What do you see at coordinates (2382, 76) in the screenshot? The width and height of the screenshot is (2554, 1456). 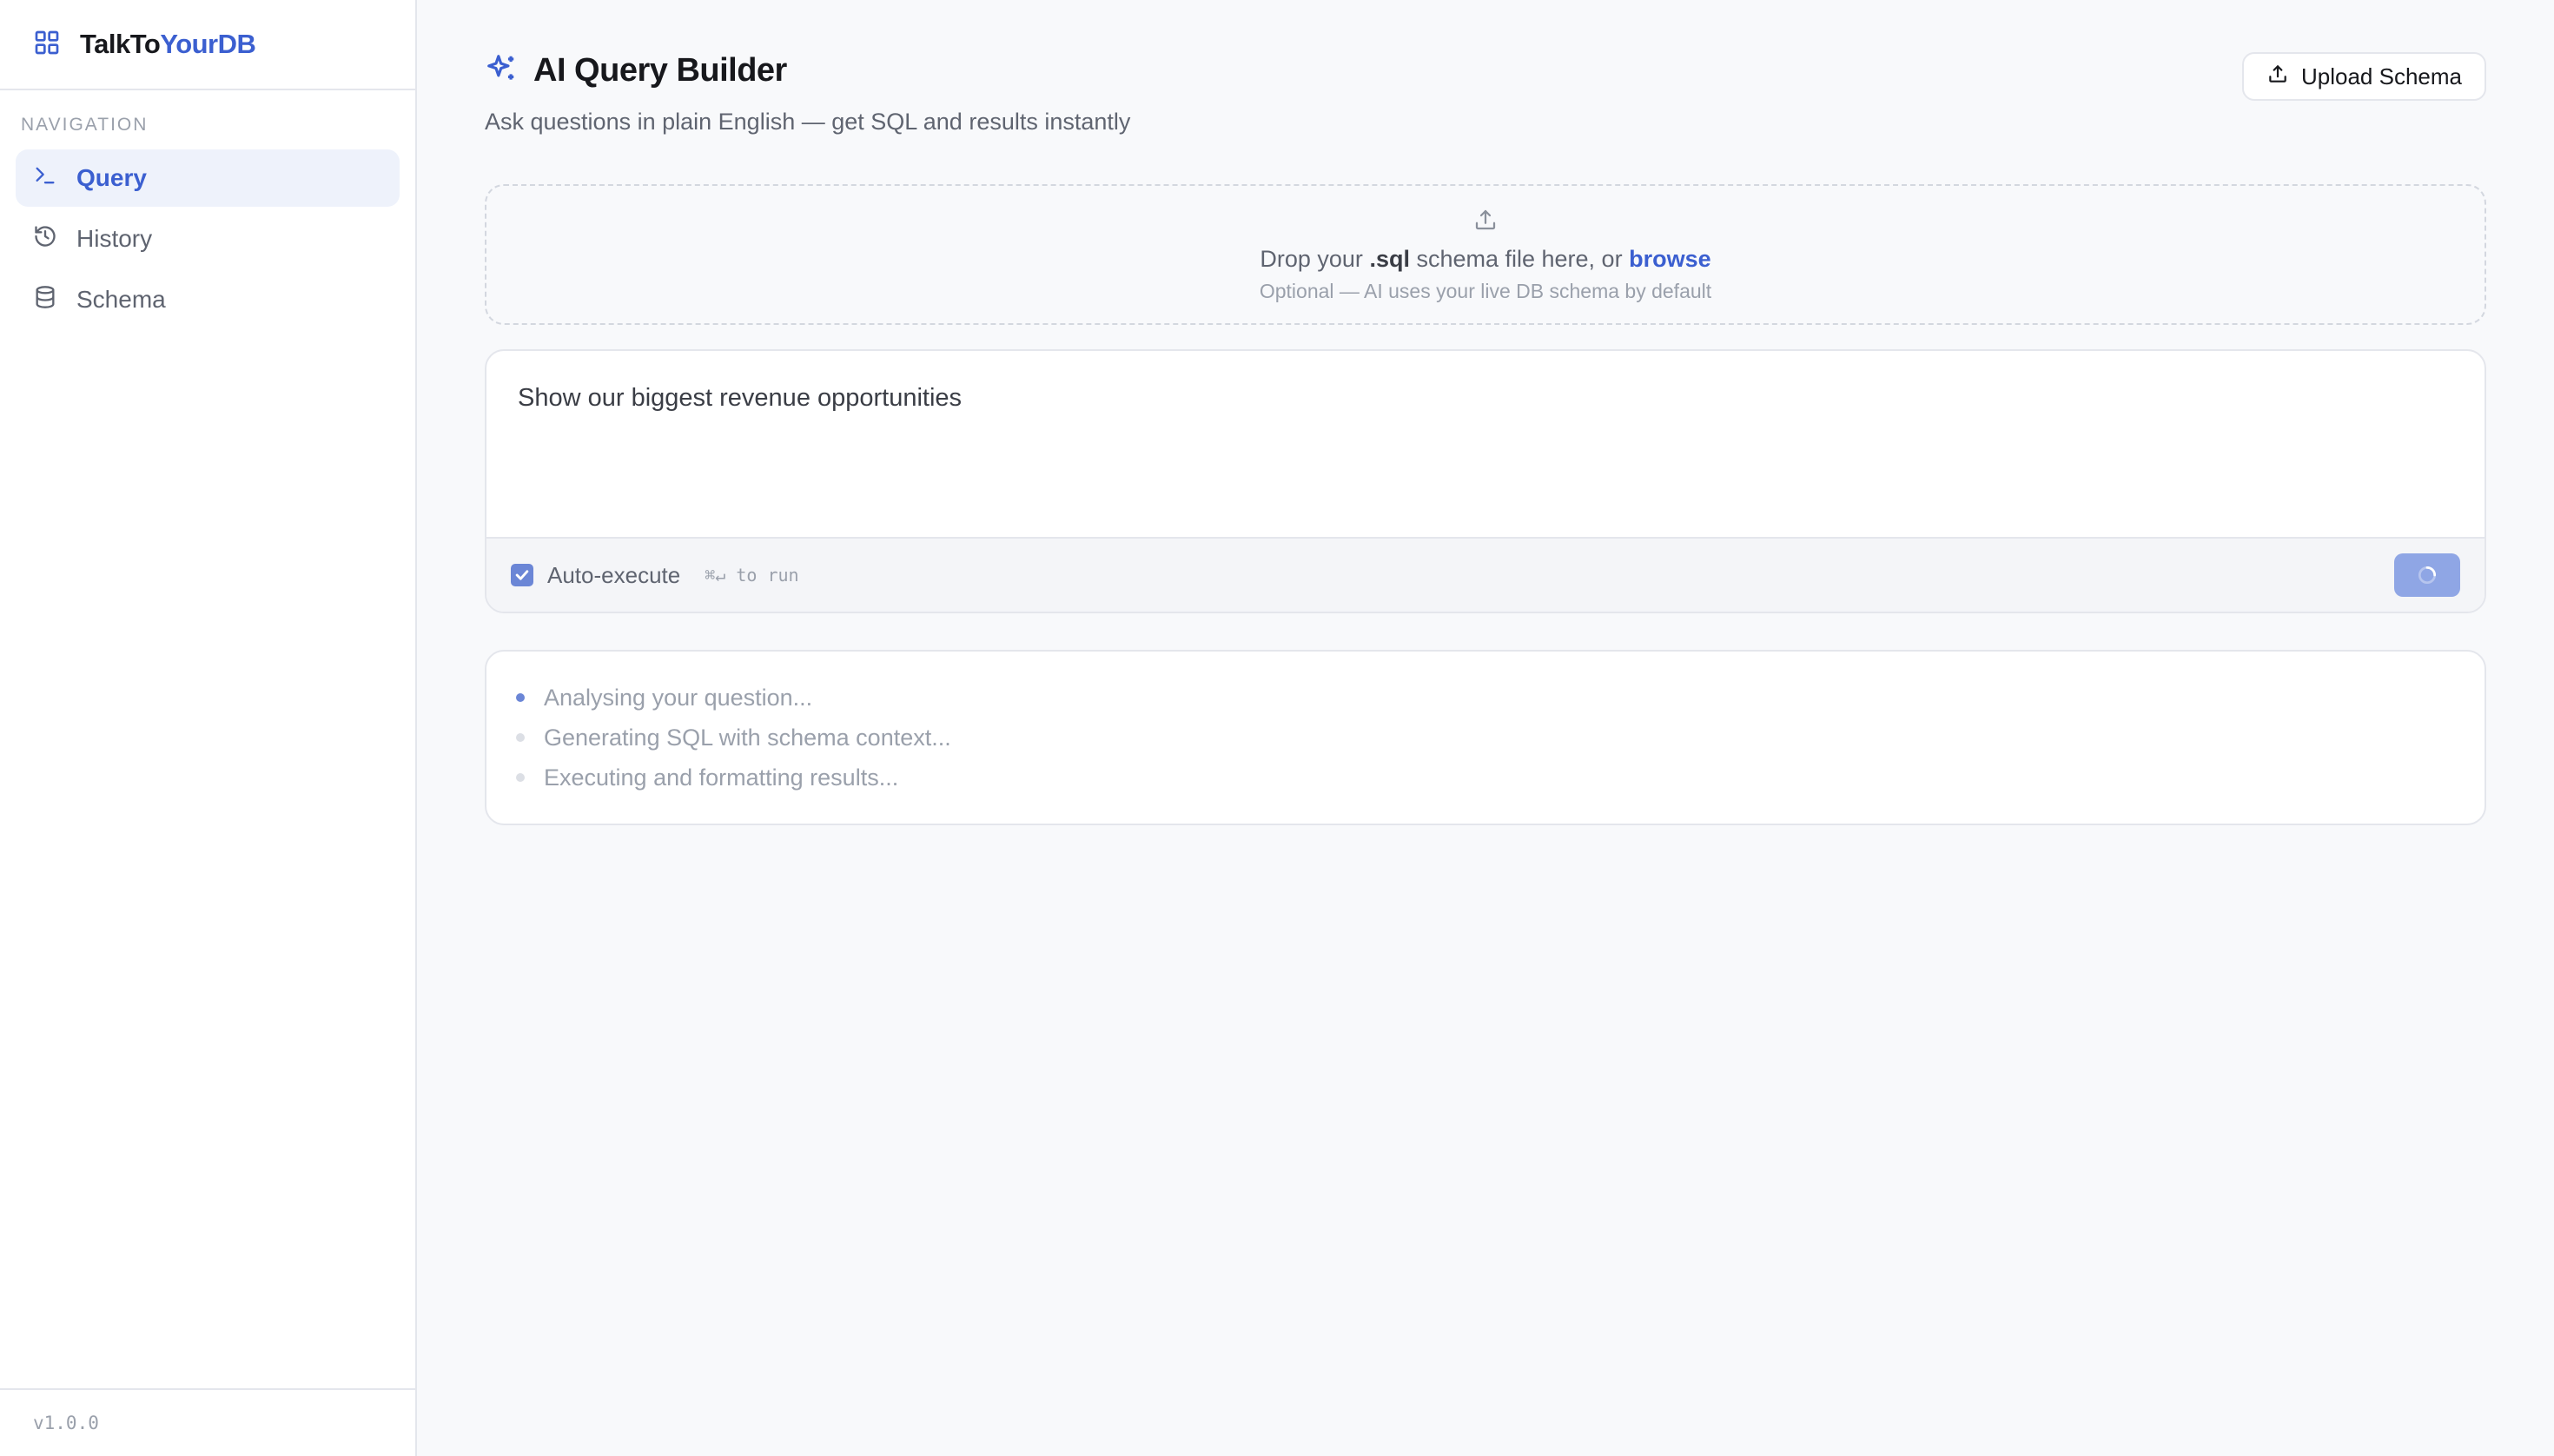 I see `upload-schema-label: Upload Schema` at bounding box center [2382, 76].